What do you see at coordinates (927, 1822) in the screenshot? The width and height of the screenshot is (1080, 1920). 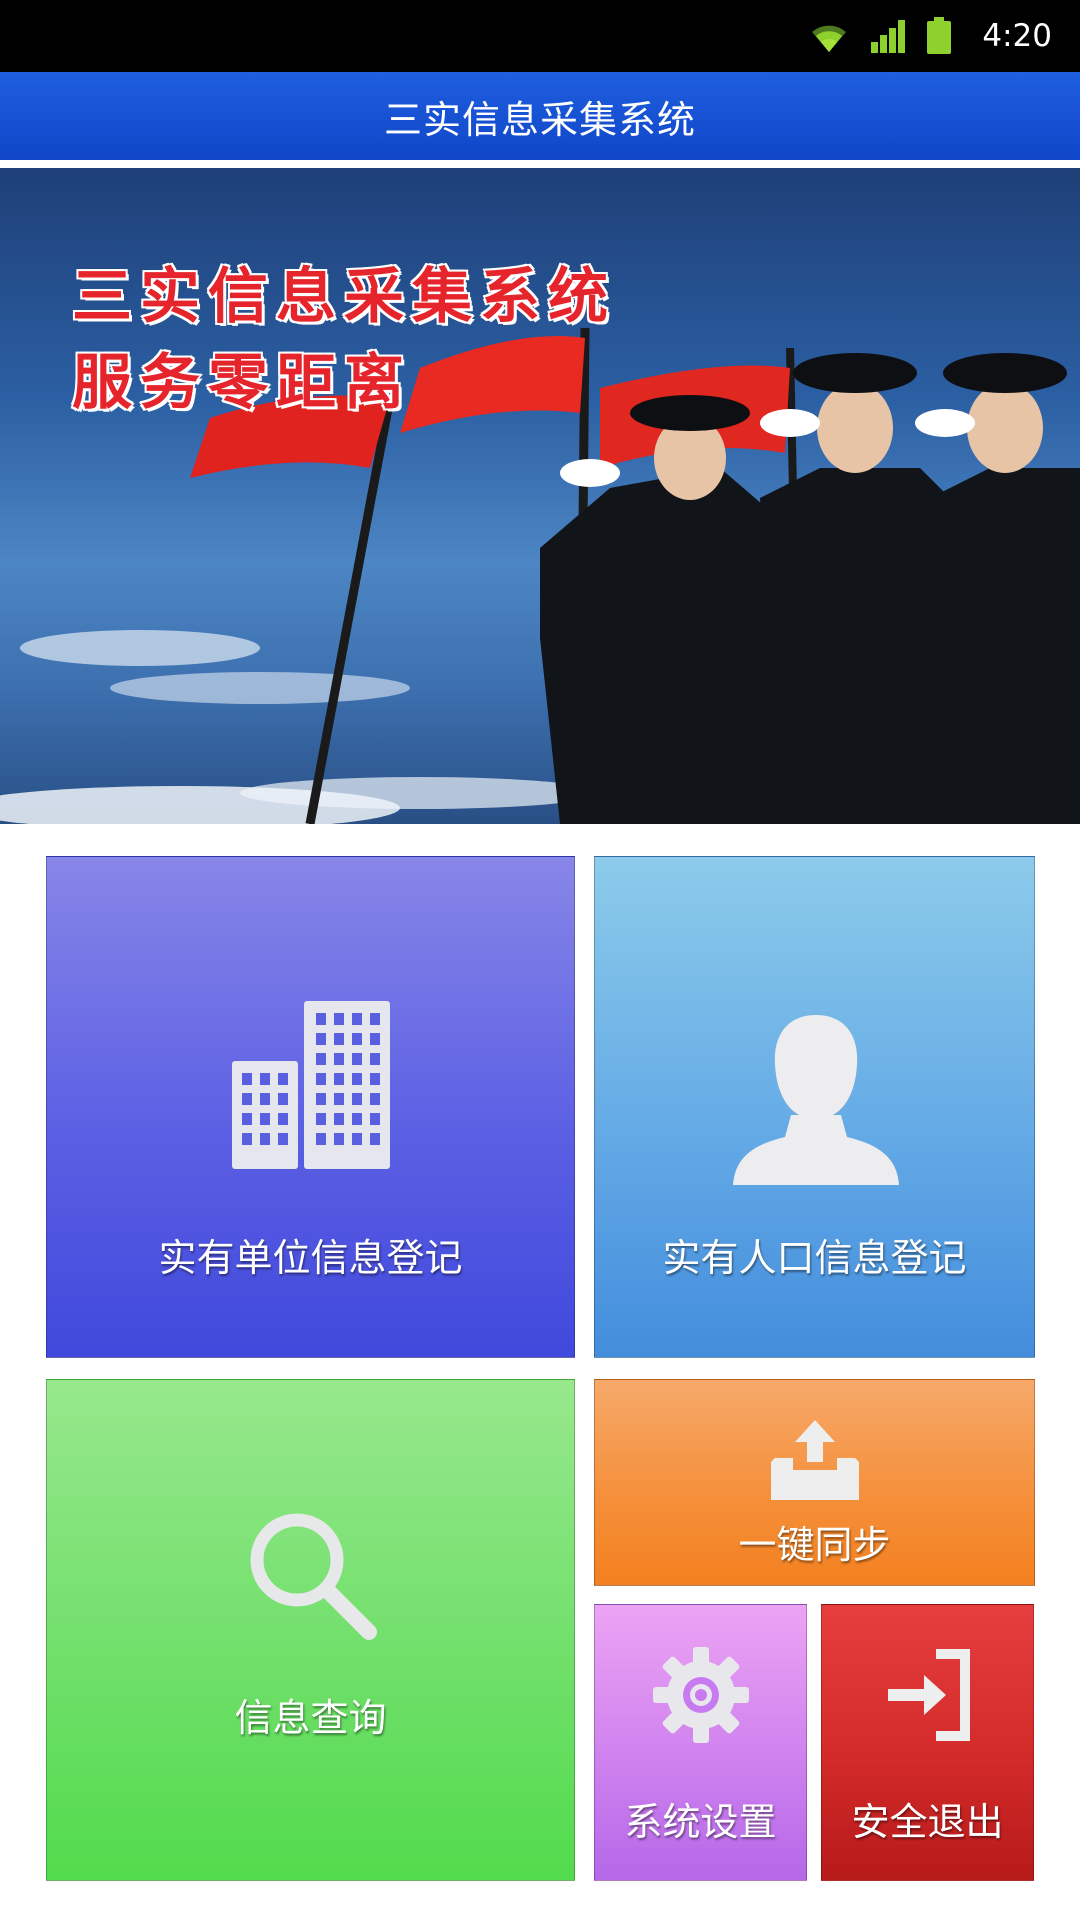 I see `safe-exit-label: 安全退出` at bounding box center [927, 1822].